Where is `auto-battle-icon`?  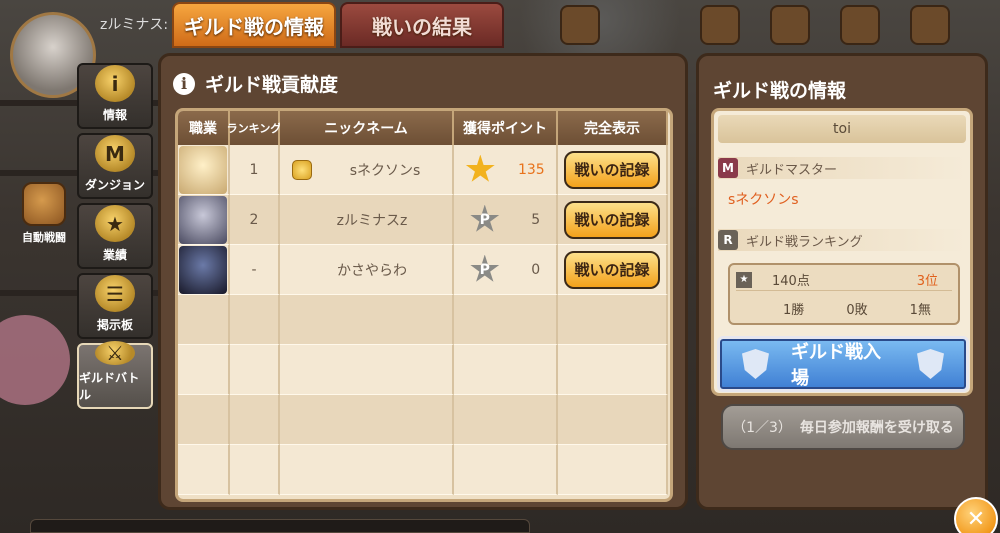 auto-battle-icon is located at coordinates (44, 204).